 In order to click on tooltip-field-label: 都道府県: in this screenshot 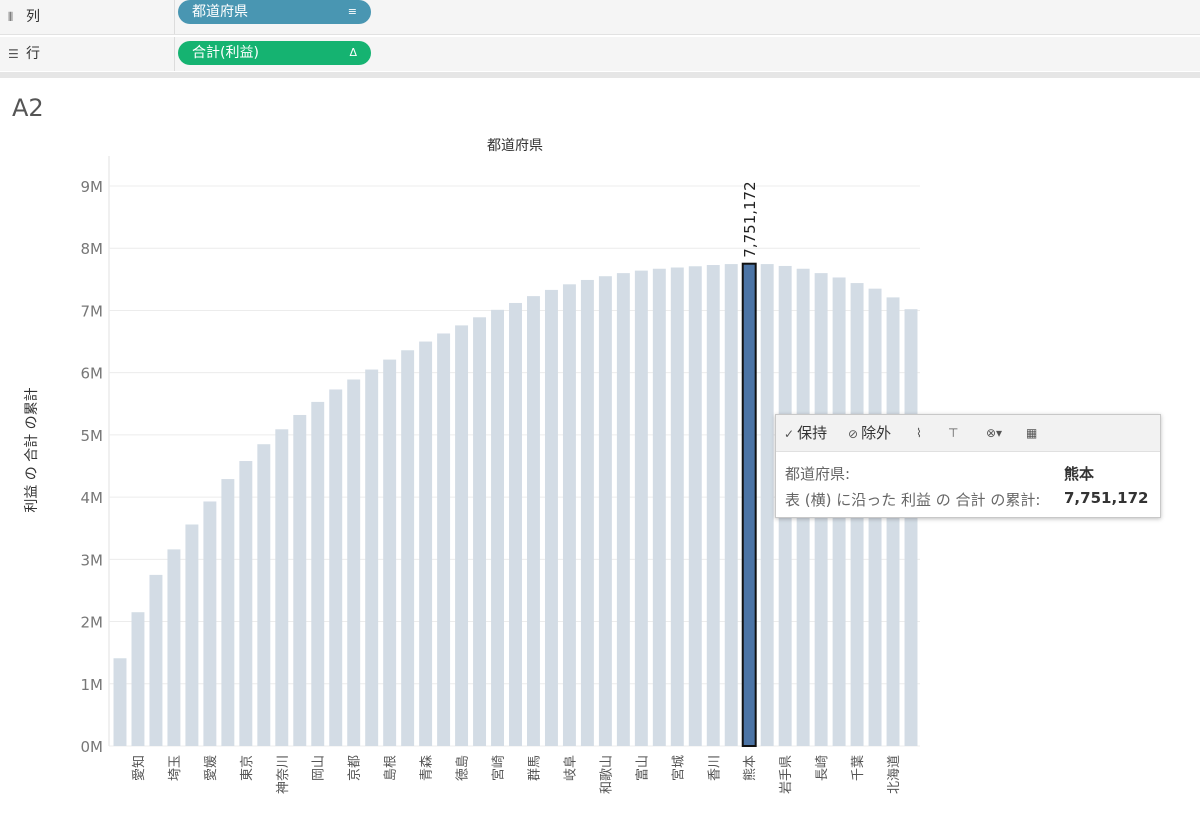, I will do `click(818, 474)`.